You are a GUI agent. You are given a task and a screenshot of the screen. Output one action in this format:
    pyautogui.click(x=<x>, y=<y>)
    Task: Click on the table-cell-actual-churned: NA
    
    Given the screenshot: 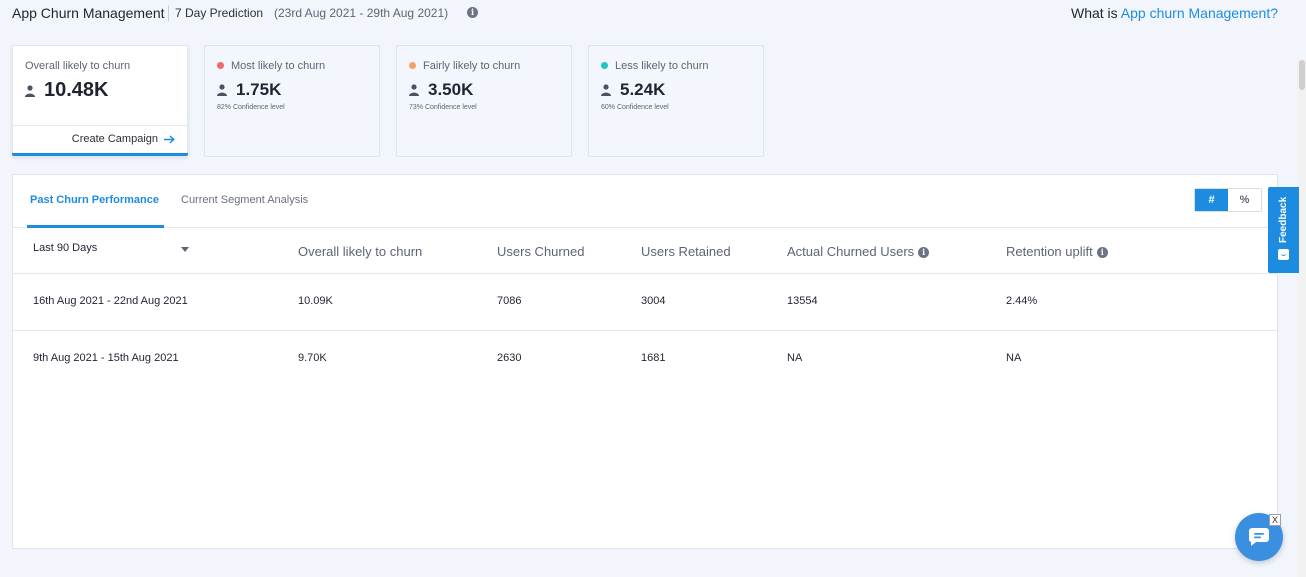 What is the action you would take?
    pyautogui.click(x=795, y=358)
    